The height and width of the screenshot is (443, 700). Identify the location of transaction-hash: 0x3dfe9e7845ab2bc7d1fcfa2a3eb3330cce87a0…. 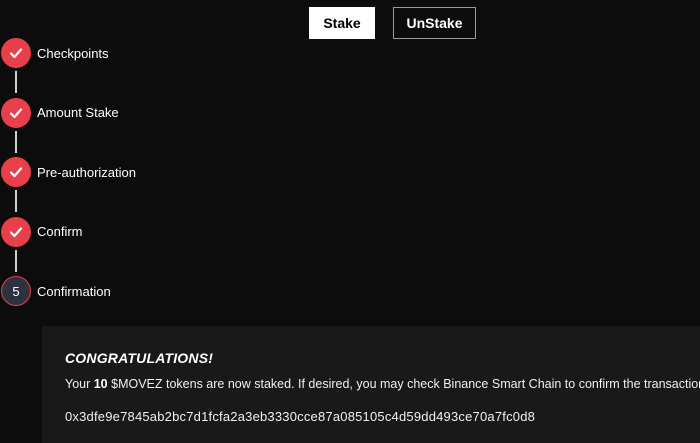
(300, 416).